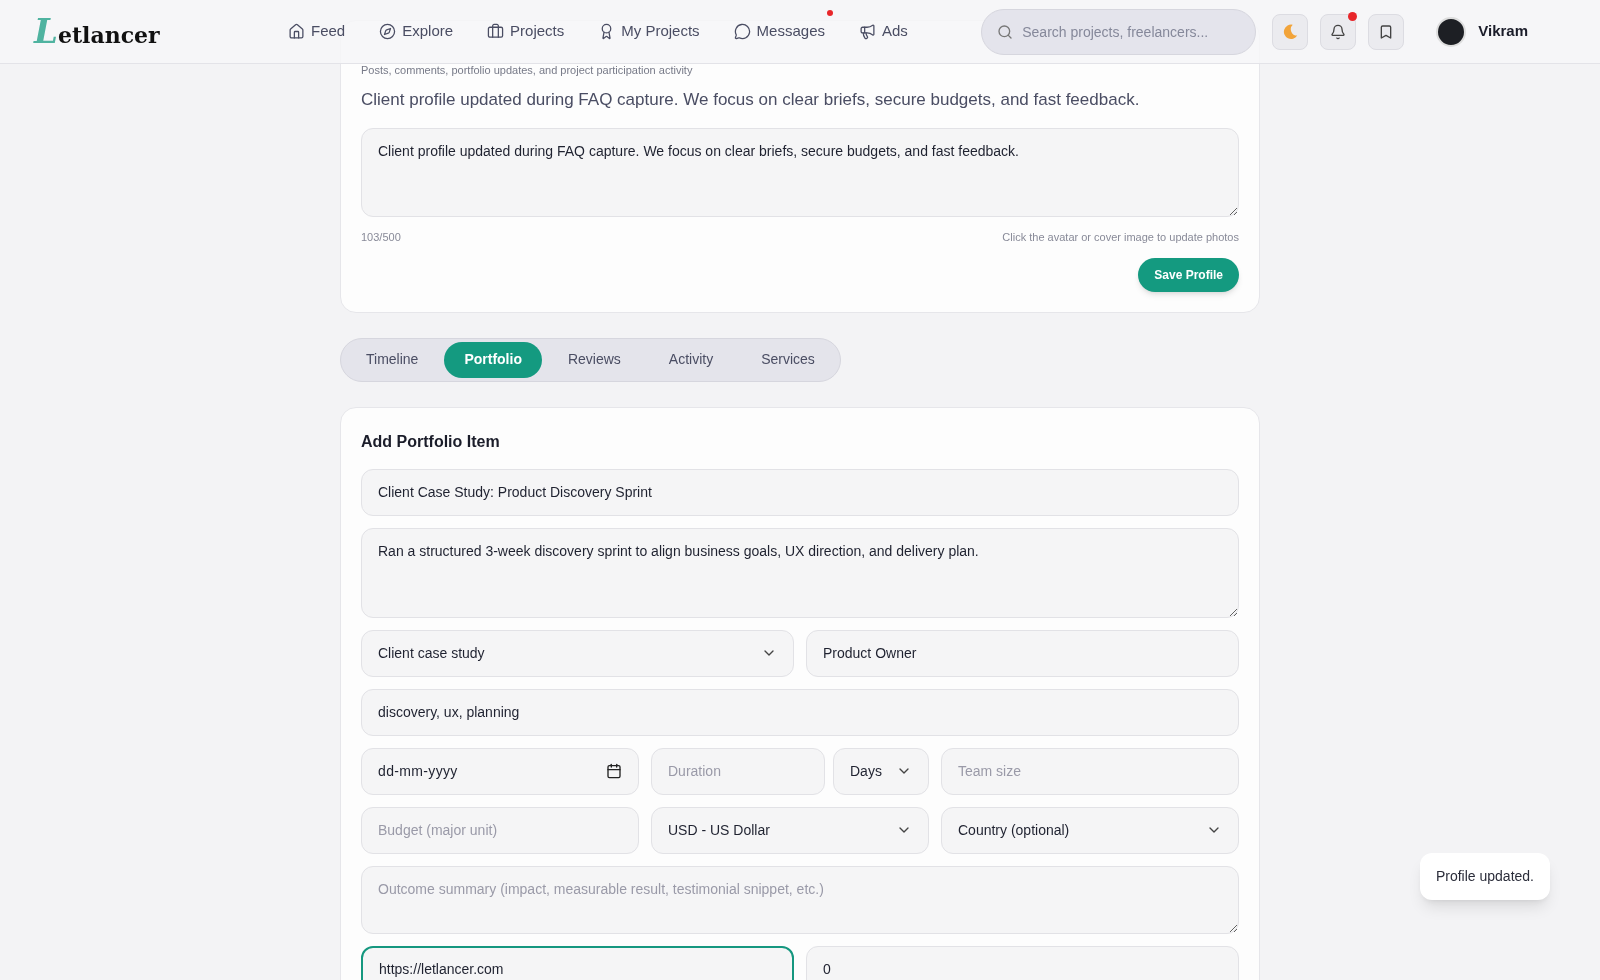 The height and width of the screenshot is (980, 1600). Describe the element at coordinates (649, 31) in the screenshot. I see `nav-link: My Projects` at that location.